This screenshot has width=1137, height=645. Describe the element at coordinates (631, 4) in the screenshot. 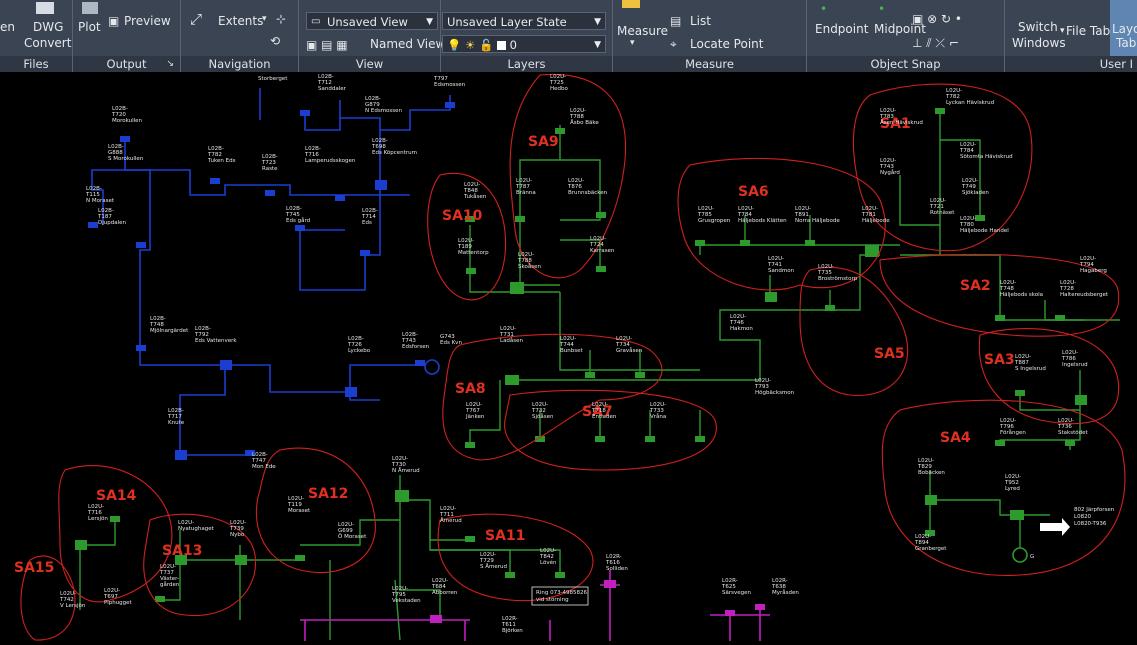

I see `measure-icon` at that location.